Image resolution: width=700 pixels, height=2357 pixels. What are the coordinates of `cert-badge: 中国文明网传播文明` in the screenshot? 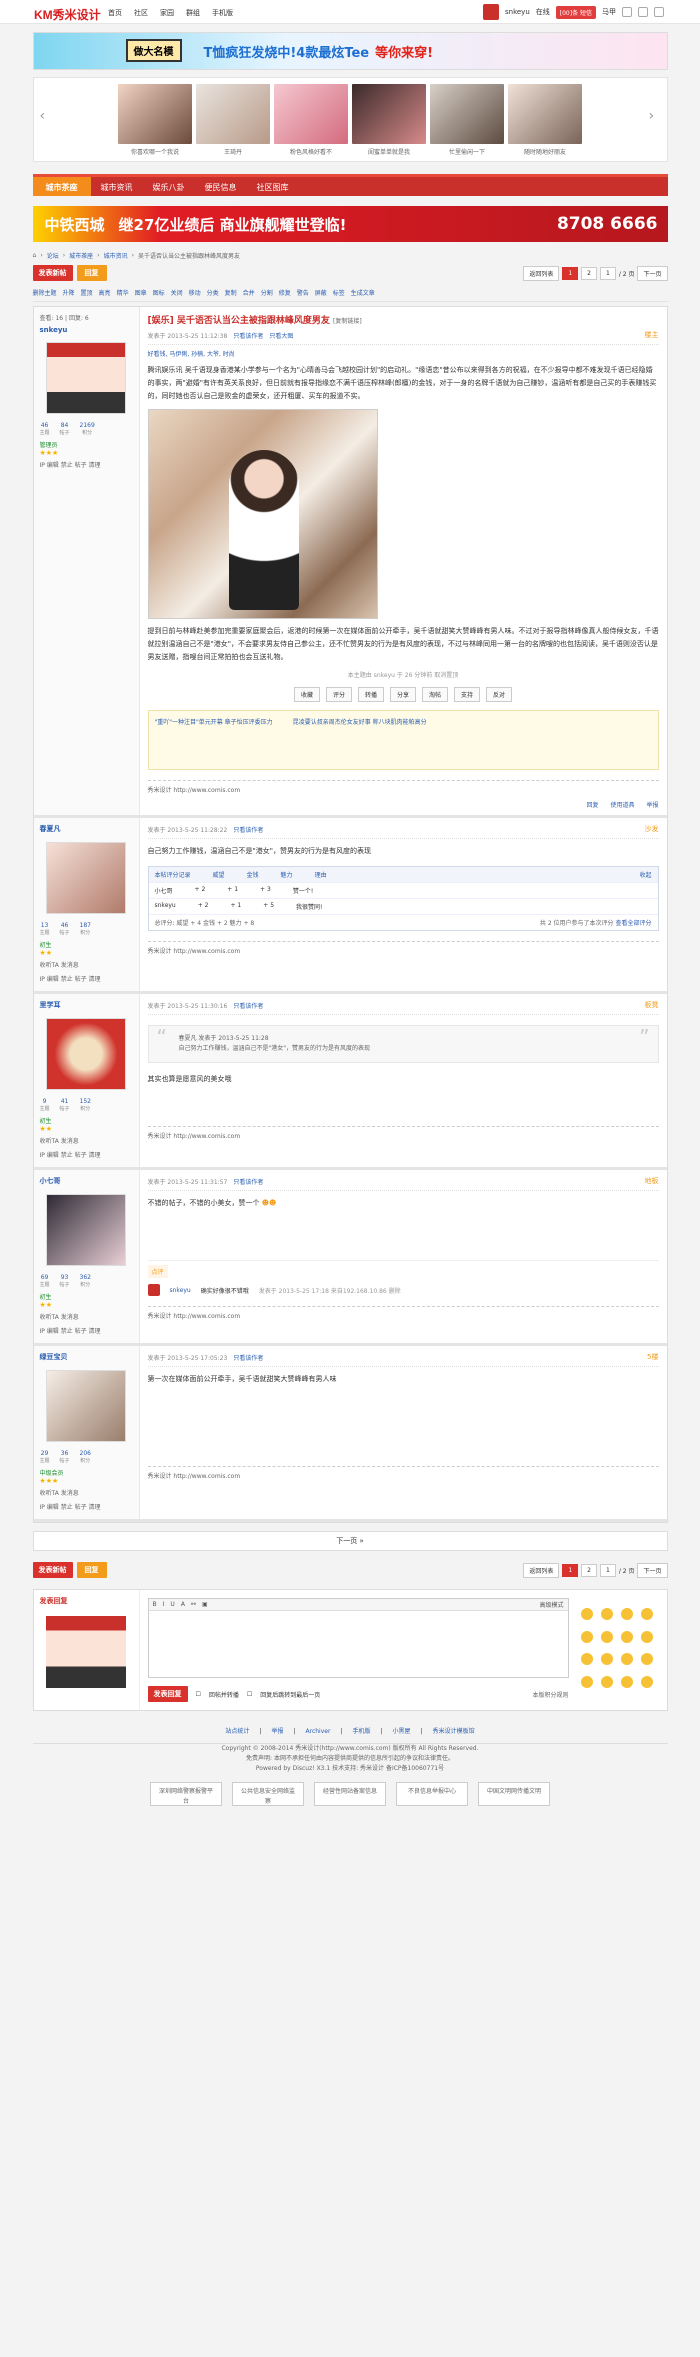 It's located at (514, 1794).